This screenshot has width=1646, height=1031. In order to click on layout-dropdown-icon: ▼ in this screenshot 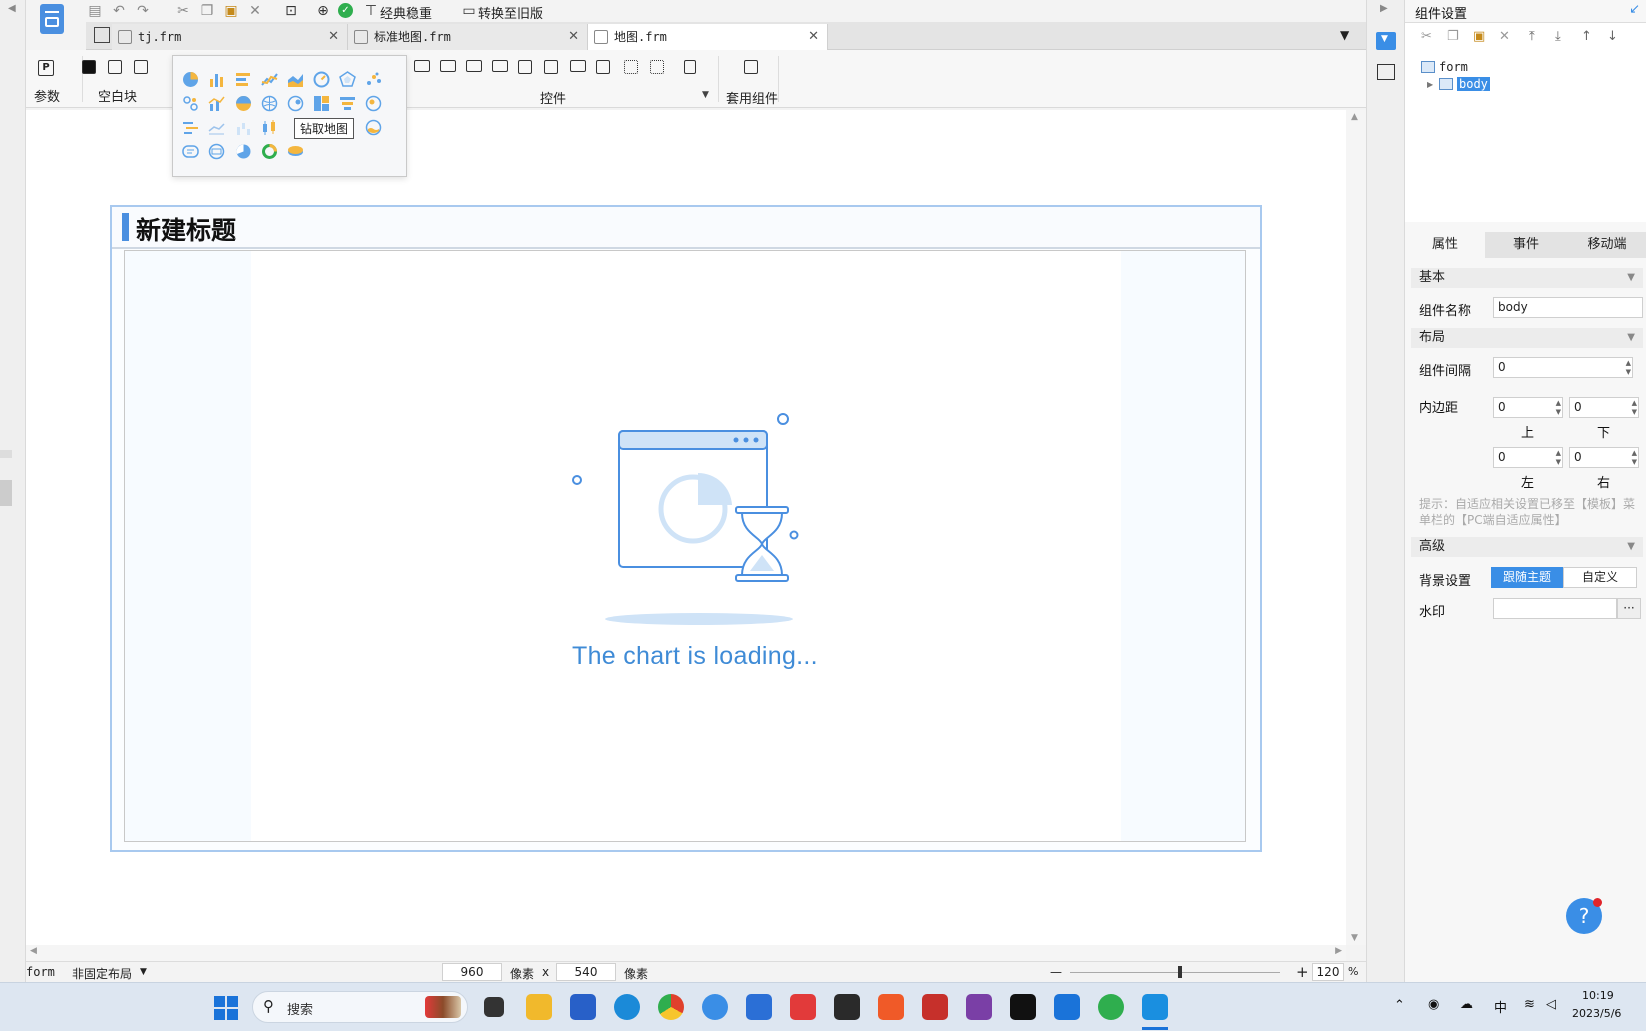, I will do `click(143, 972)`.